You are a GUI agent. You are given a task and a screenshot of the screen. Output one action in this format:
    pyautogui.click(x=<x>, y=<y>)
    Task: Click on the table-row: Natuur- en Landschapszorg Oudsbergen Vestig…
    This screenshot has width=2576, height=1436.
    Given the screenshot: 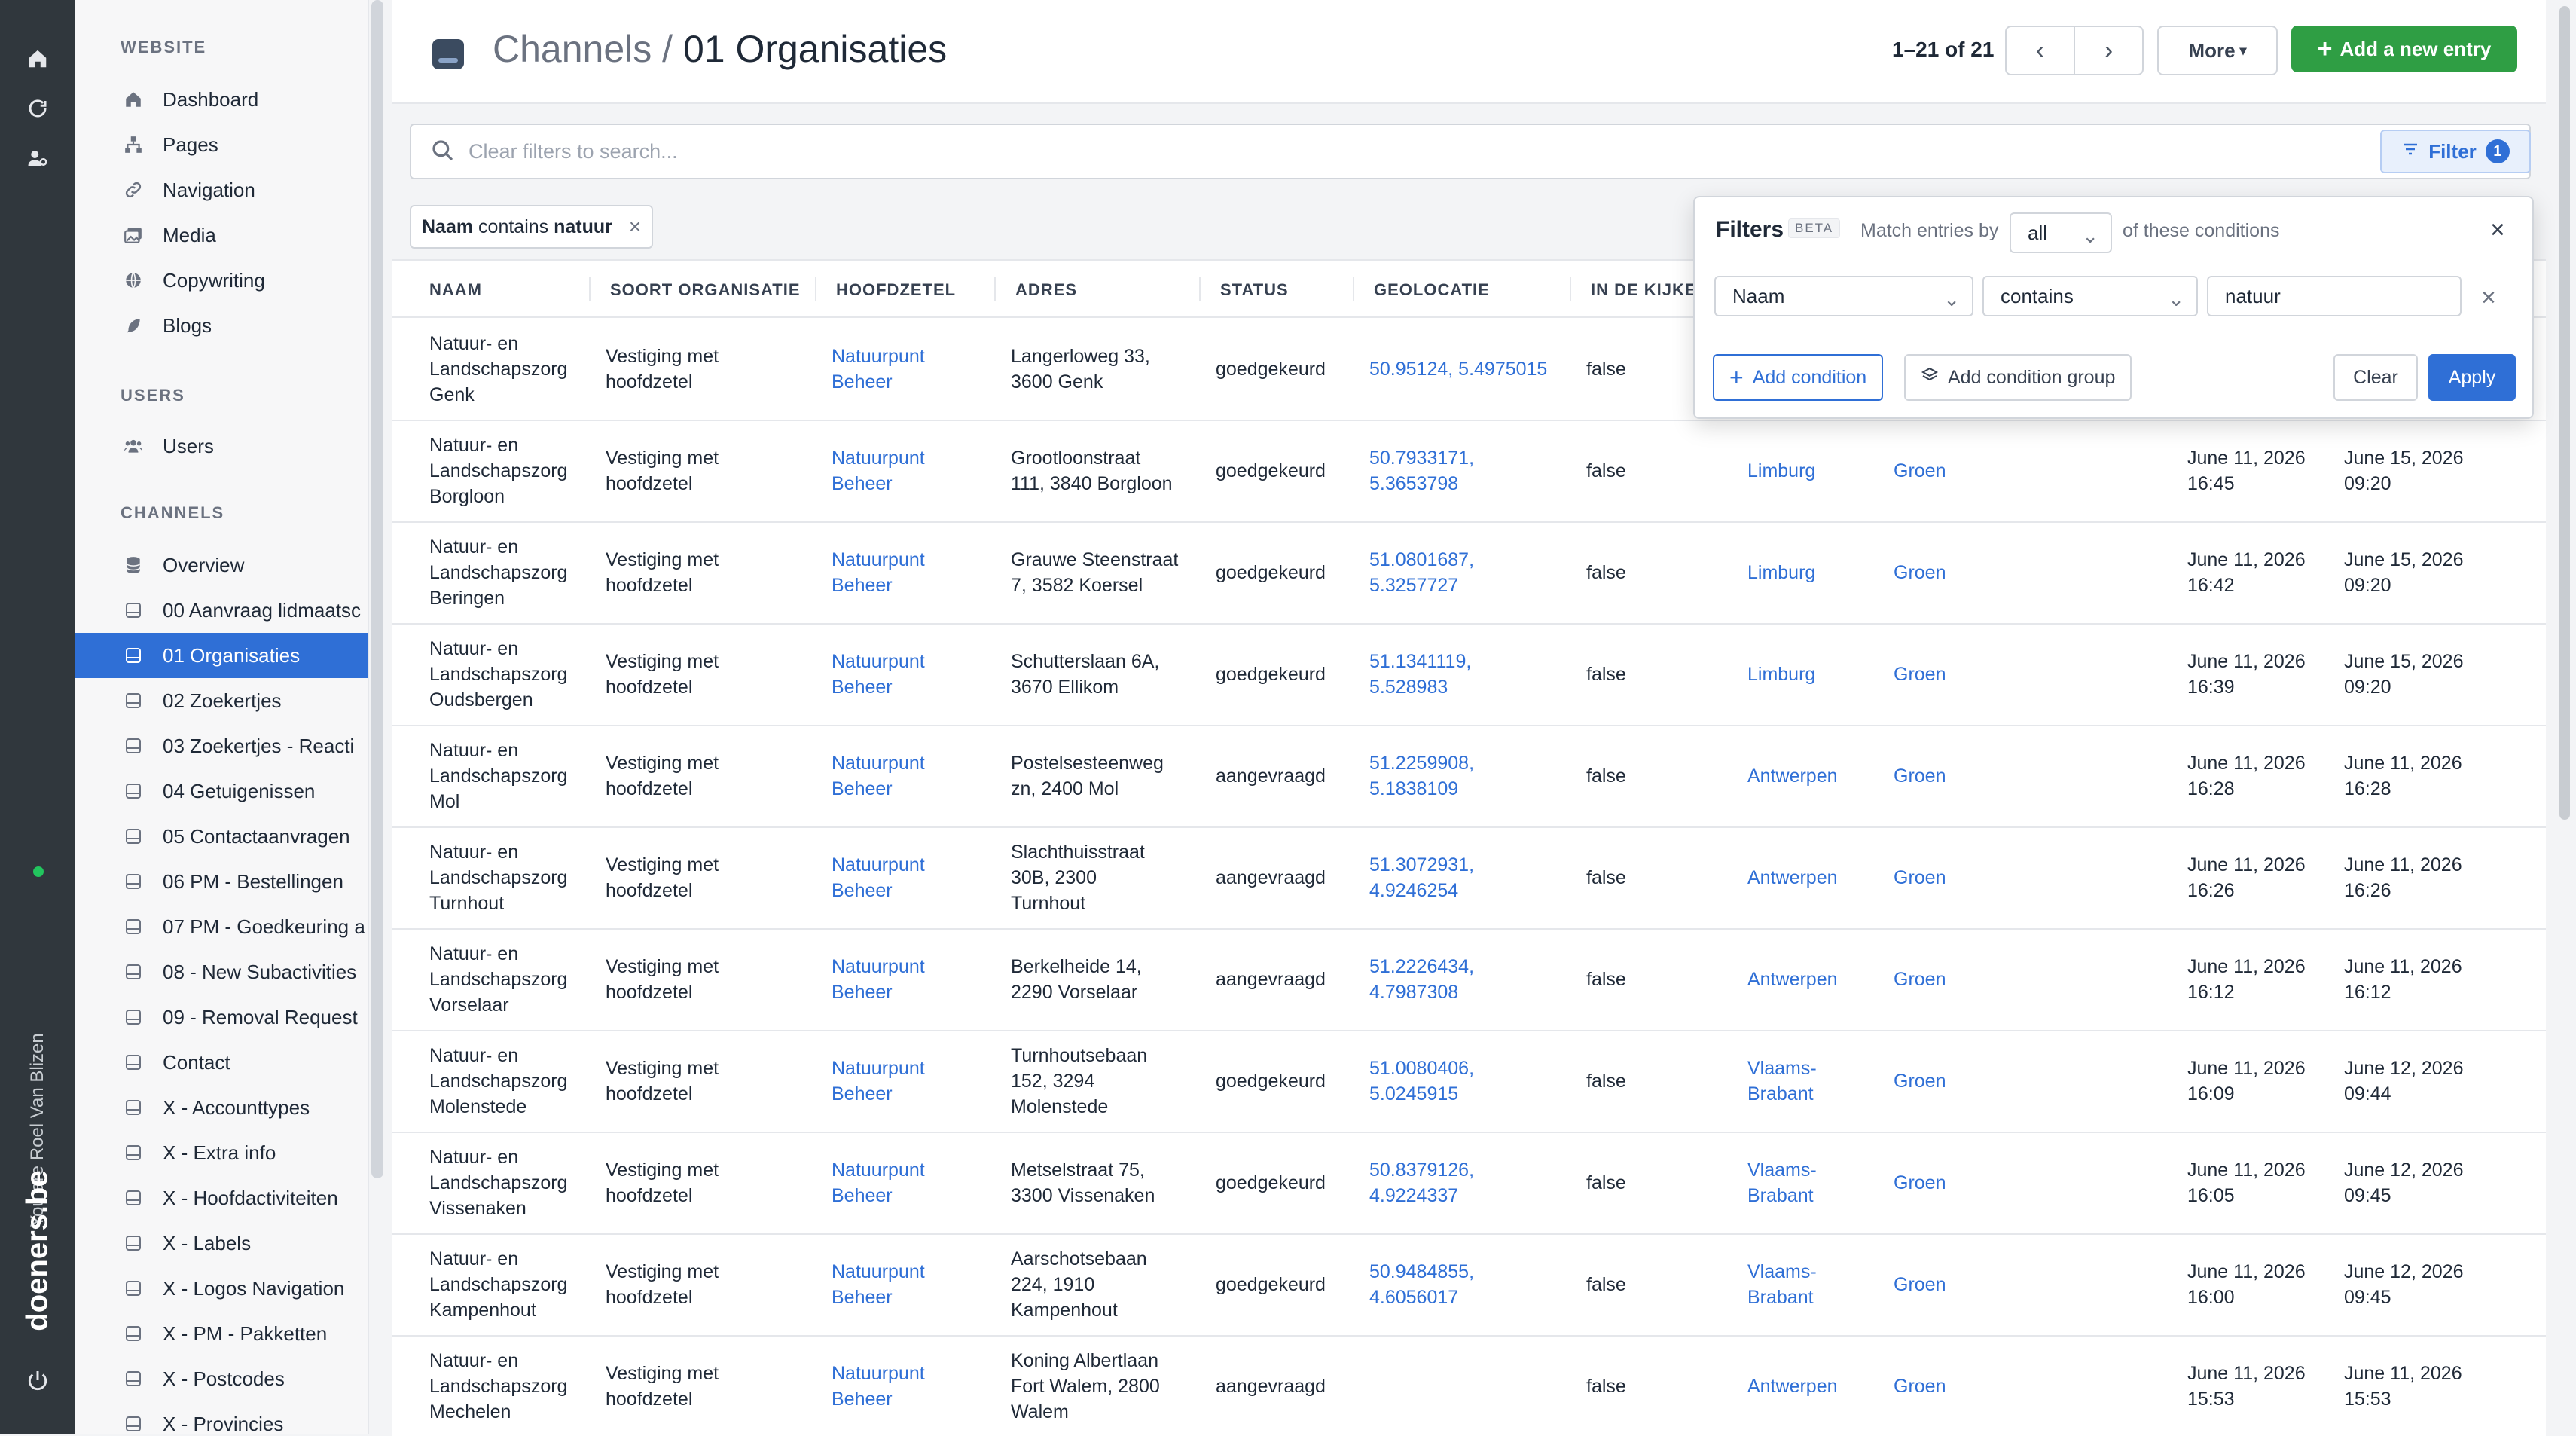 What is the action you would take?
    pyautogui.click(x=1469, y=674)
    